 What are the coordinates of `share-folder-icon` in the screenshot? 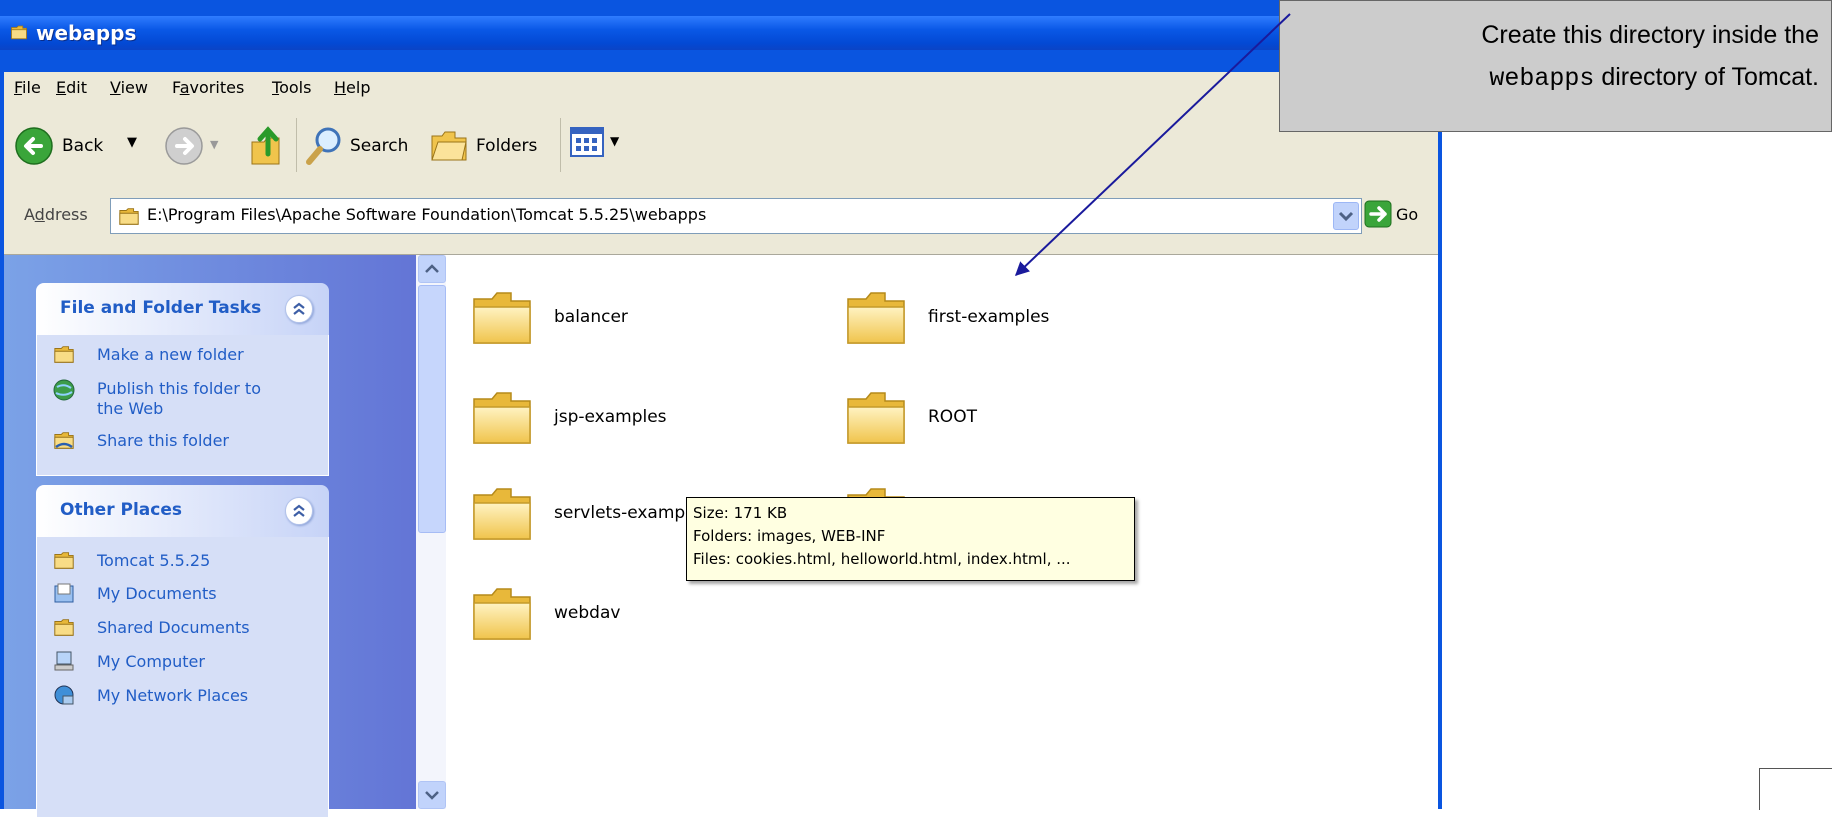 It's located at (64, 440).